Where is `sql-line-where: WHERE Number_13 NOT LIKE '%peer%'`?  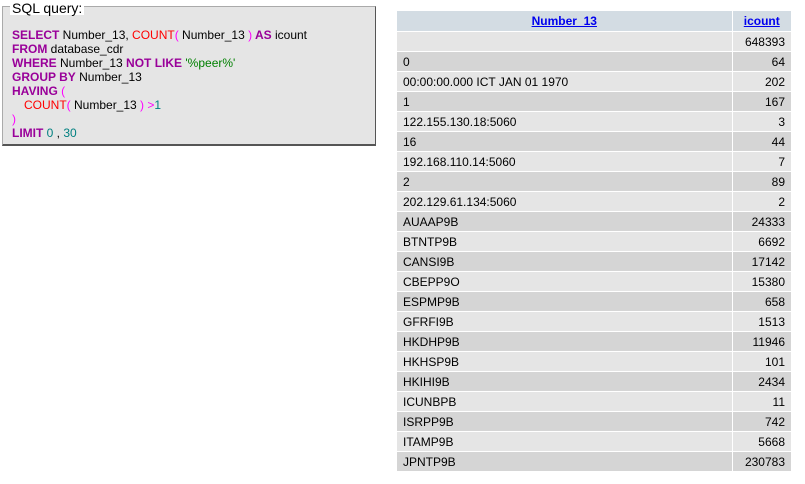 sql-line-where: WHERE Number_13 NOT LIKE '%peer%' is located at coordinates (159, 63).